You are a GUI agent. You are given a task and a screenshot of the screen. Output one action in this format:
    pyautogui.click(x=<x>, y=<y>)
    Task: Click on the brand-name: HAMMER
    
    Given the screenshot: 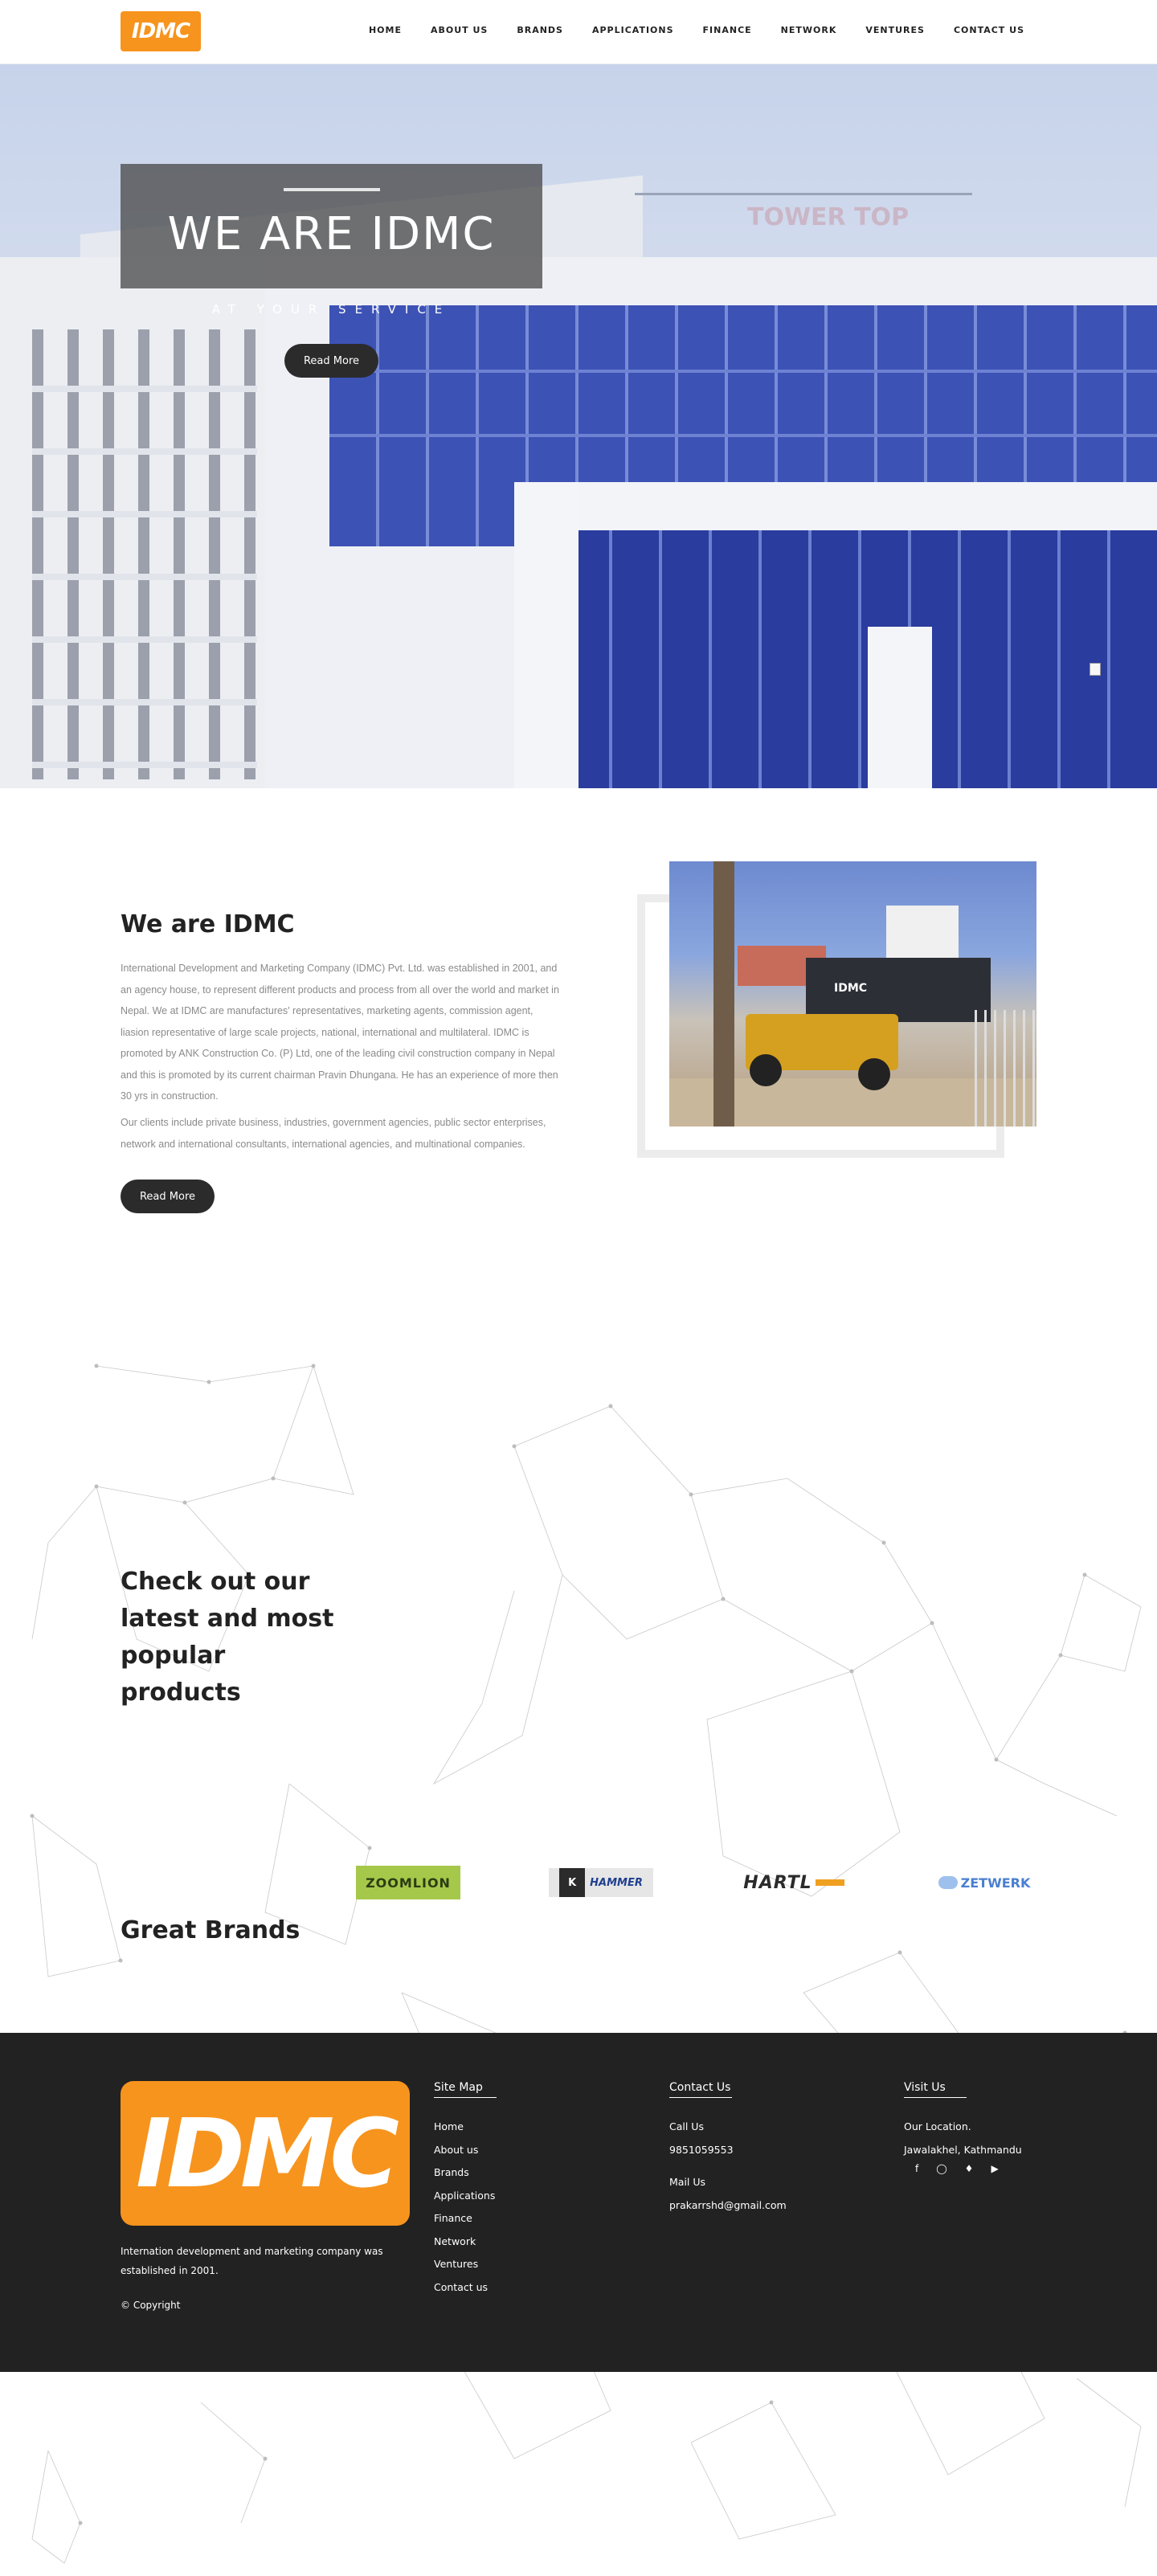 What is the action you would take?
    pyautogui.click(x=616, y=1882)
    